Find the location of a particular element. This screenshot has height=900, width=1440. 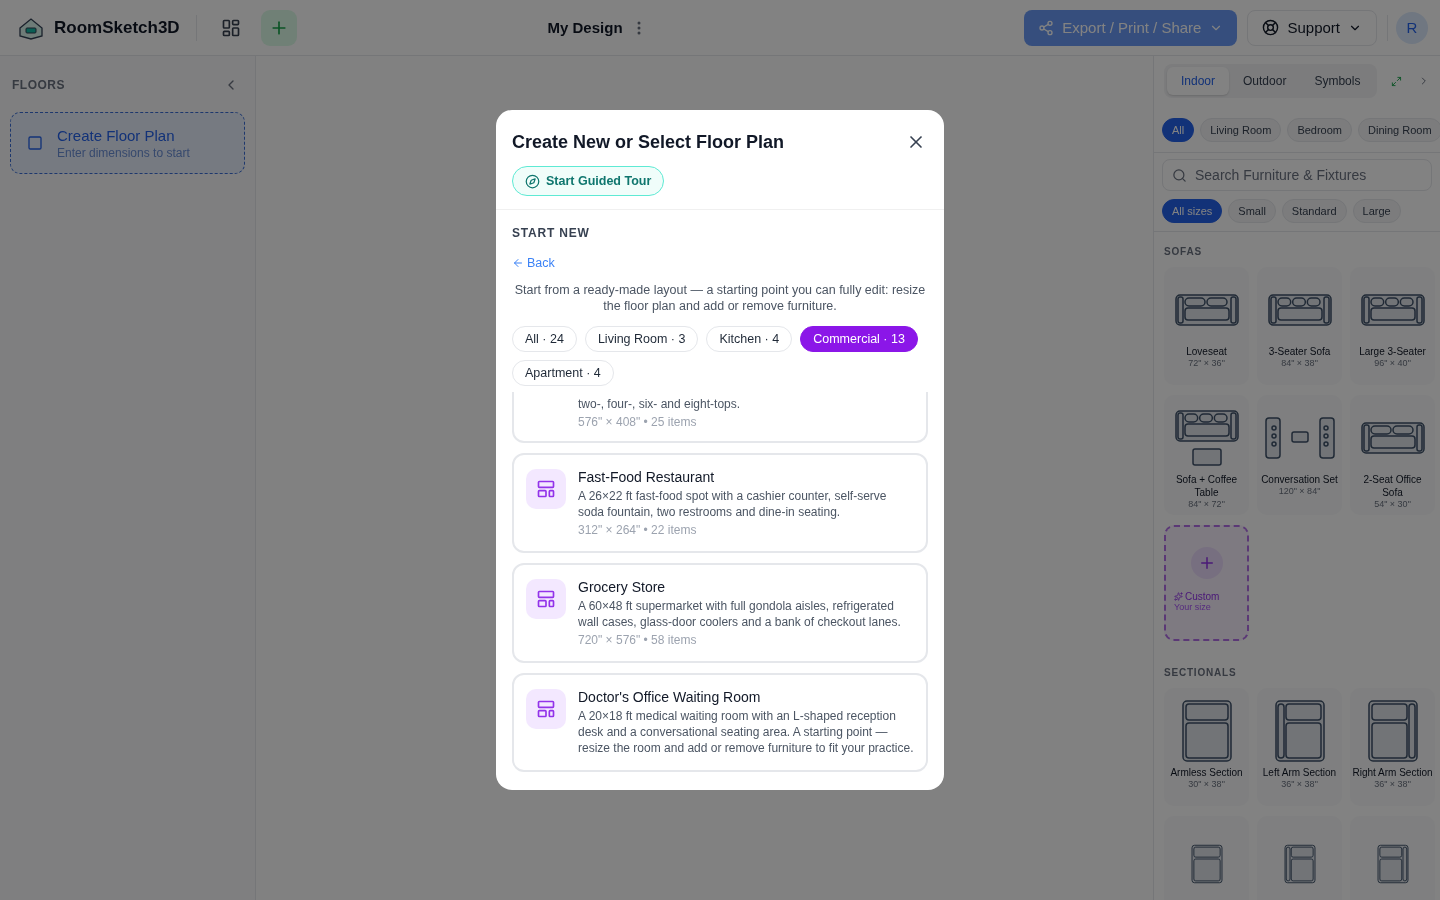

template-description: A 20×18 ft medical waiting room with an L-shaped reception desk and a conversational seating area. A starting point — resize the room and add or remove furniture to fit your practice. is located at coordinates (746, 732).